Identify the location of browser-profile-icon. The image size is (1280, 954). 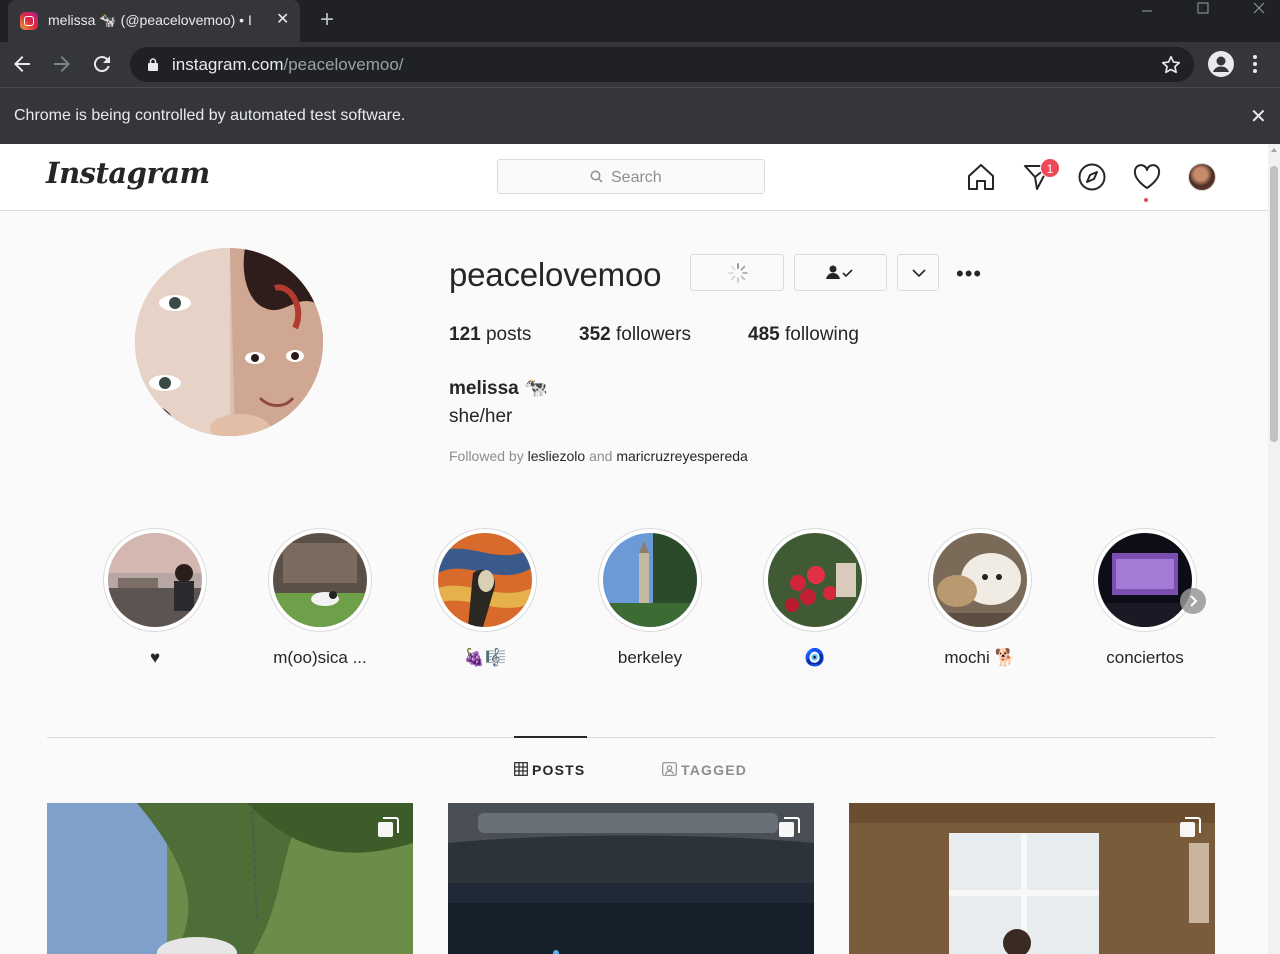
(1221, 64).